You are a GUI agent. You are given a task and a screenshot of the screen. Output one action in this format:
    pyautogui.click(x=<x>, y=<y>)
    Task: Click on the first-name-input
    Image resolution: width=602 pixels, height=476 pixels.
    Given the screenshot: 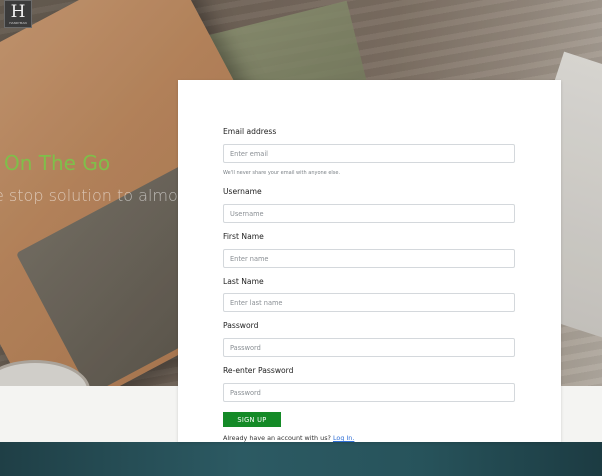 What is the action you would take?
    pyautogui.click(x=369, y=258)
    